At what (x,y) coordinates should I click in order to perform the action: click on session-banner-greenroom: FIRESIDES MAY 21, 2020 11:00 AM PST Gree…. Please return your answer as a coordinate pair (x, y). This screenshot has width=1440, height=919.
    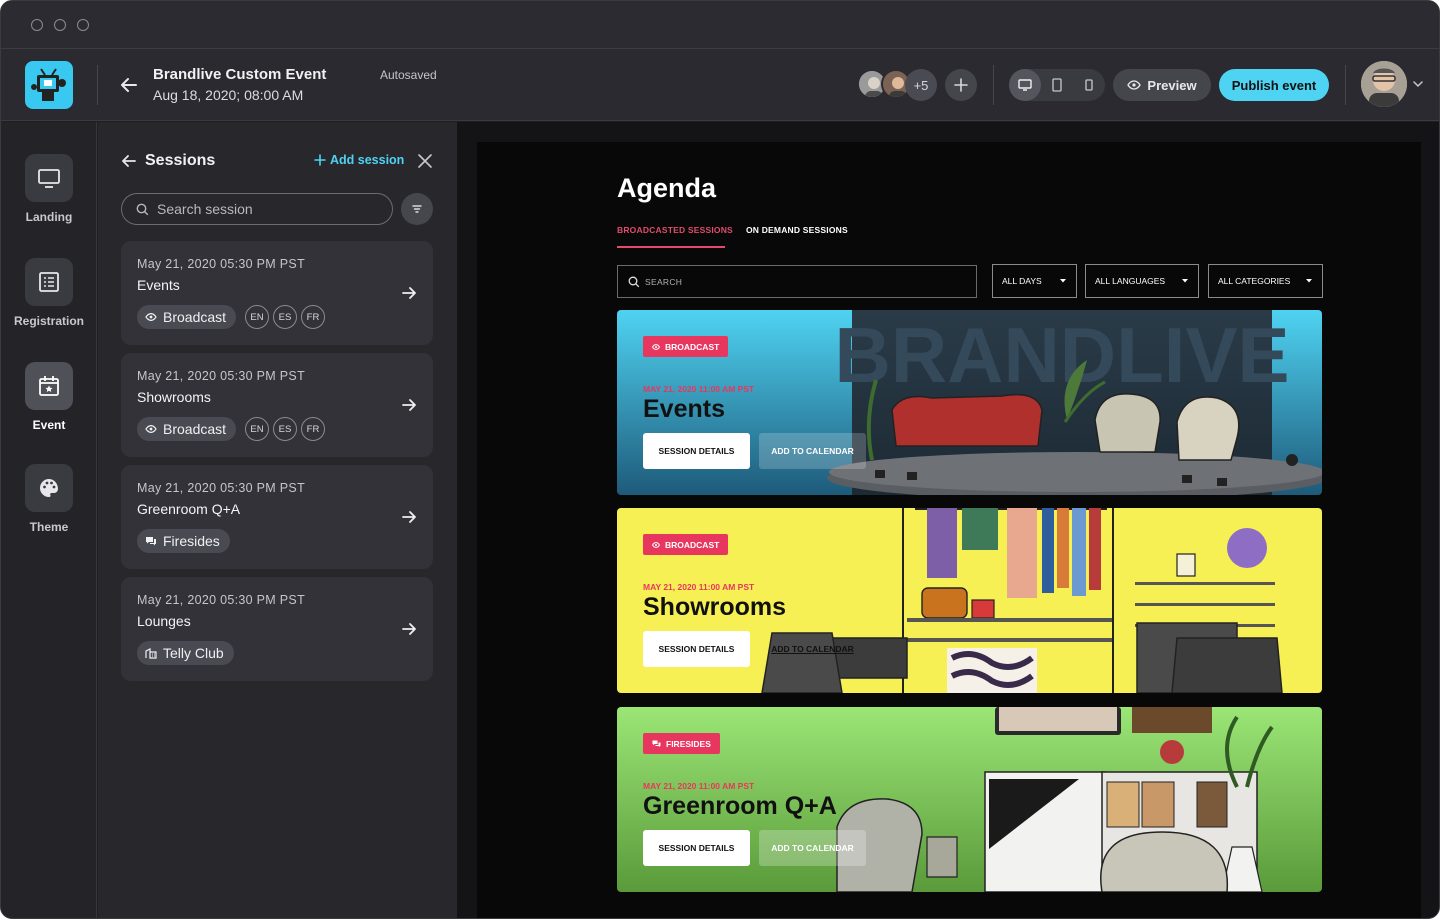
    Looking at the image, I should click on (969, 799).